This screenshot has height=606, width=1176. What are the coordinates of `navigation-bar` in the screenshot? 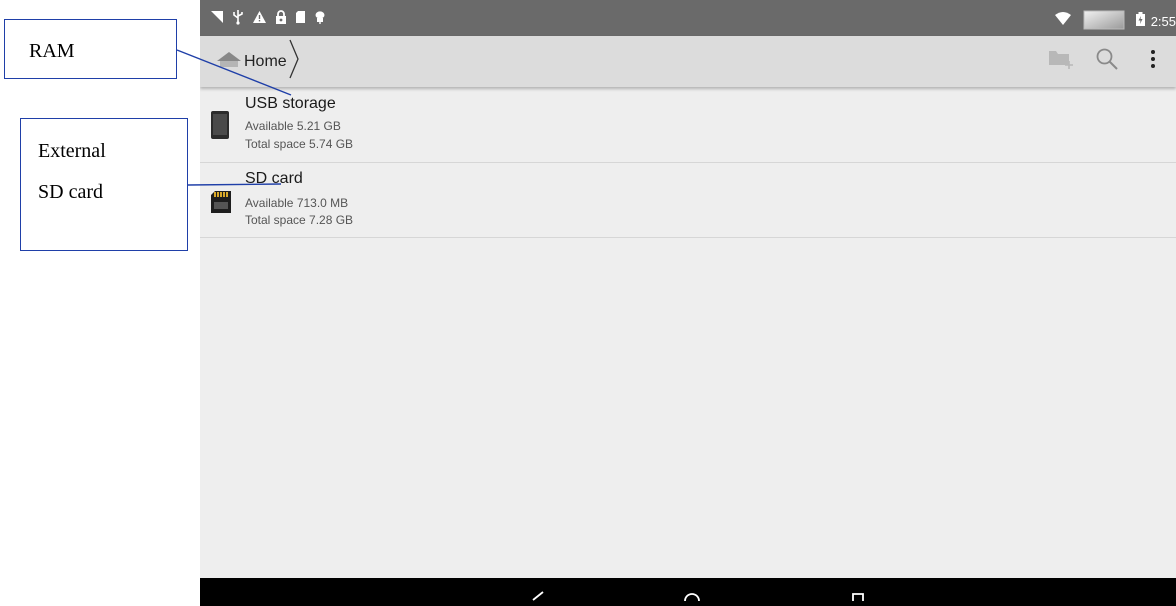 It's located at (688, 592).